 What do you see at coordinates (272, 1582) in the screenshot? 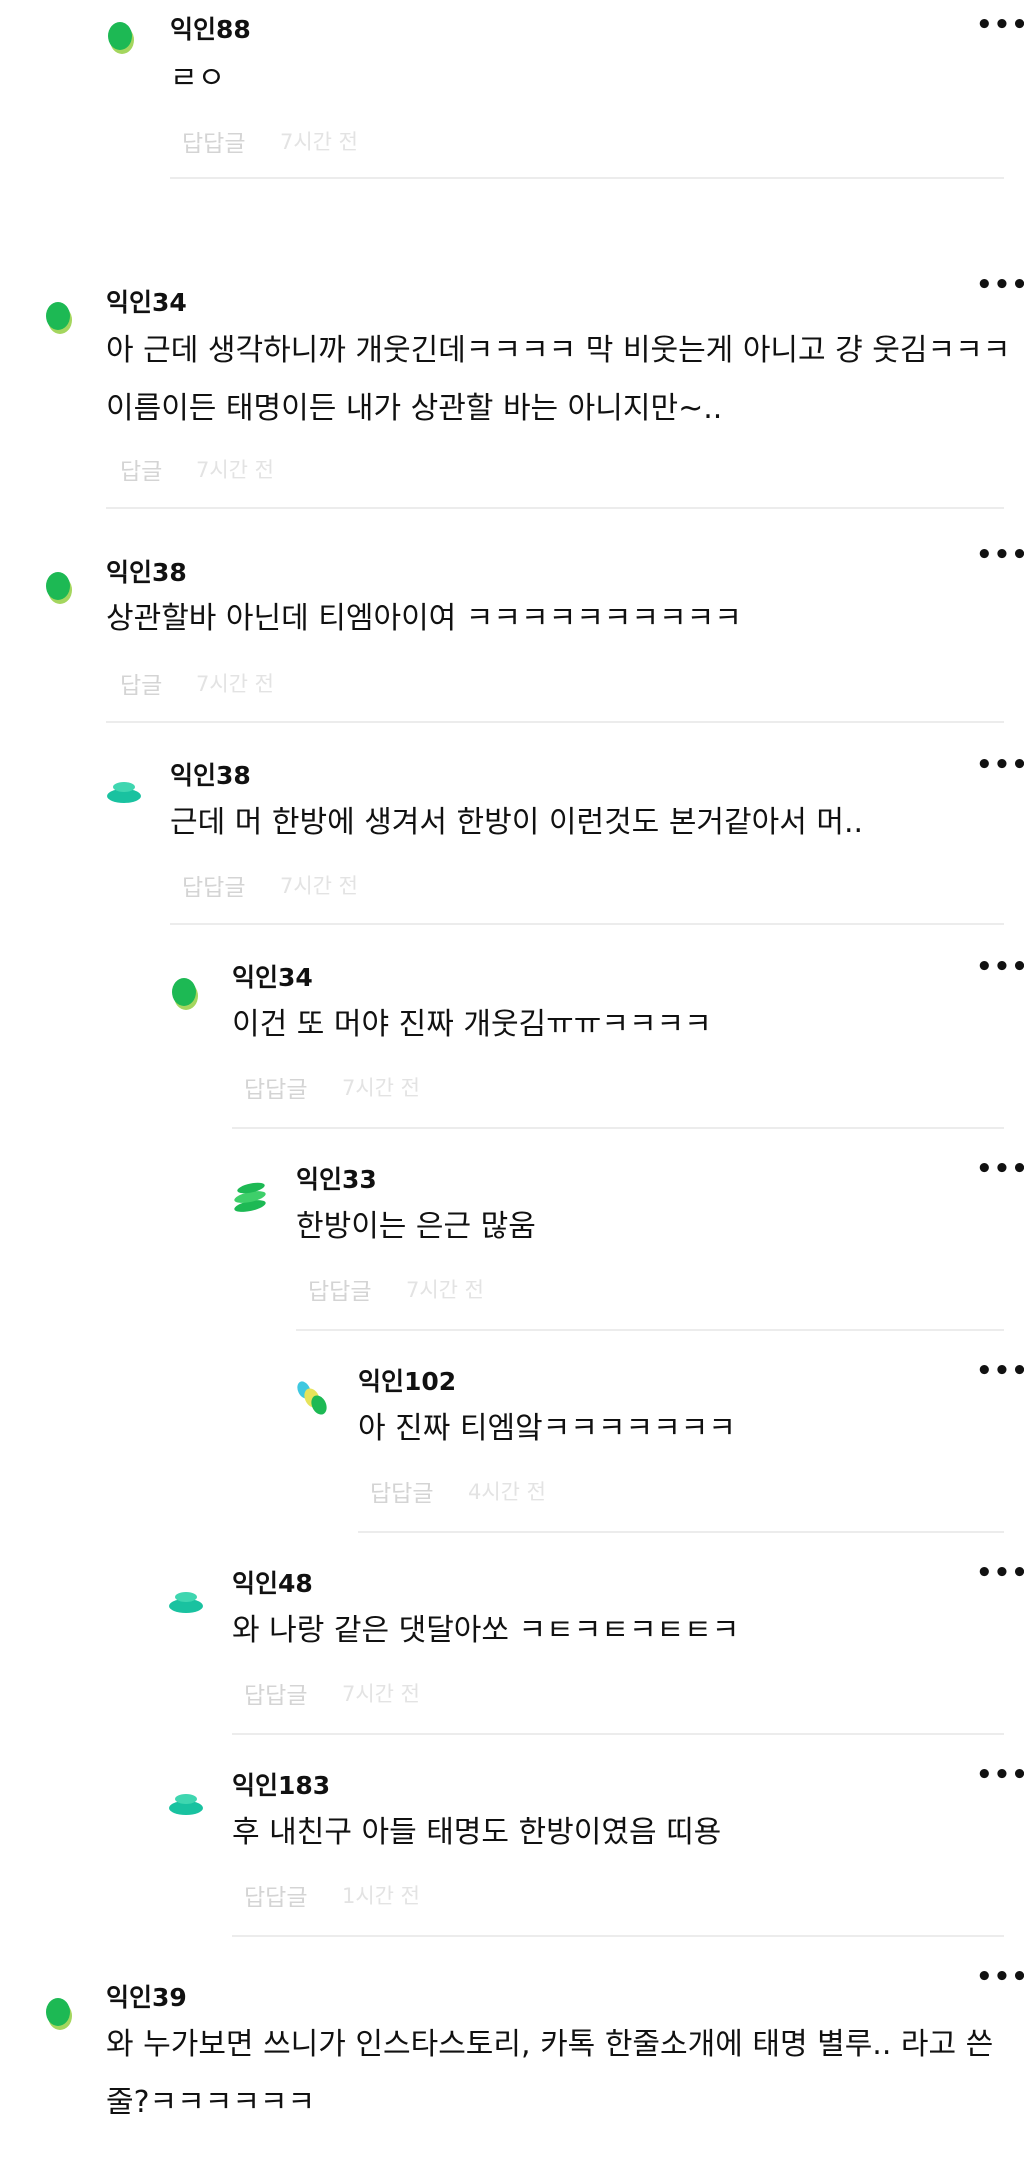
I see `comment-author: 익인48` at bounding box center [272, 1582].